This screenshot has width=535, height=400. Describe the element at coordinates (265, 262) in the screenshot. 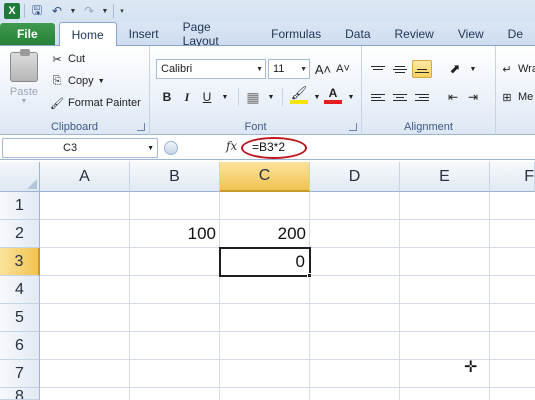

I see `cell-c3-active: 0` at that location.